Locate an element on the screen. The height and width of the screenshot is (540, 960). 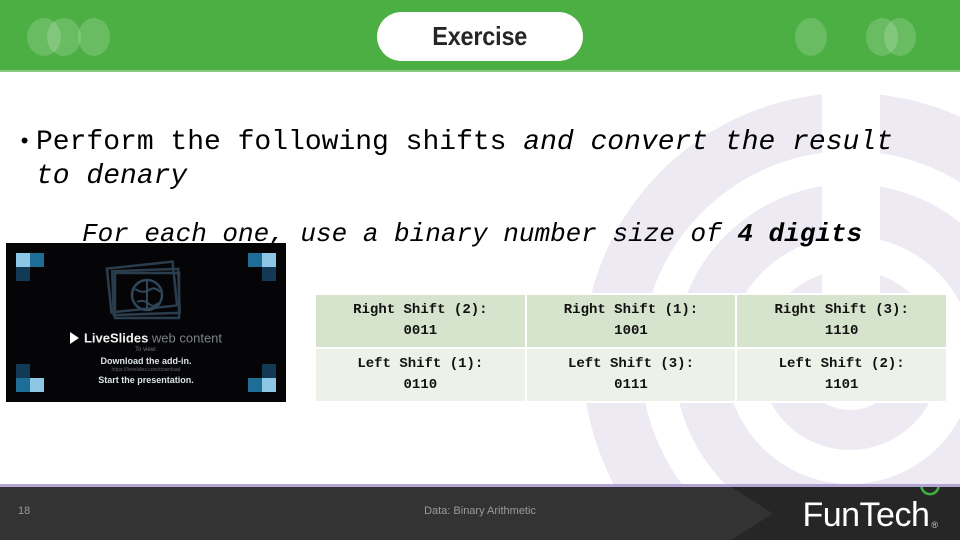
header-band: Exercise is located at coordinates (480, 36).